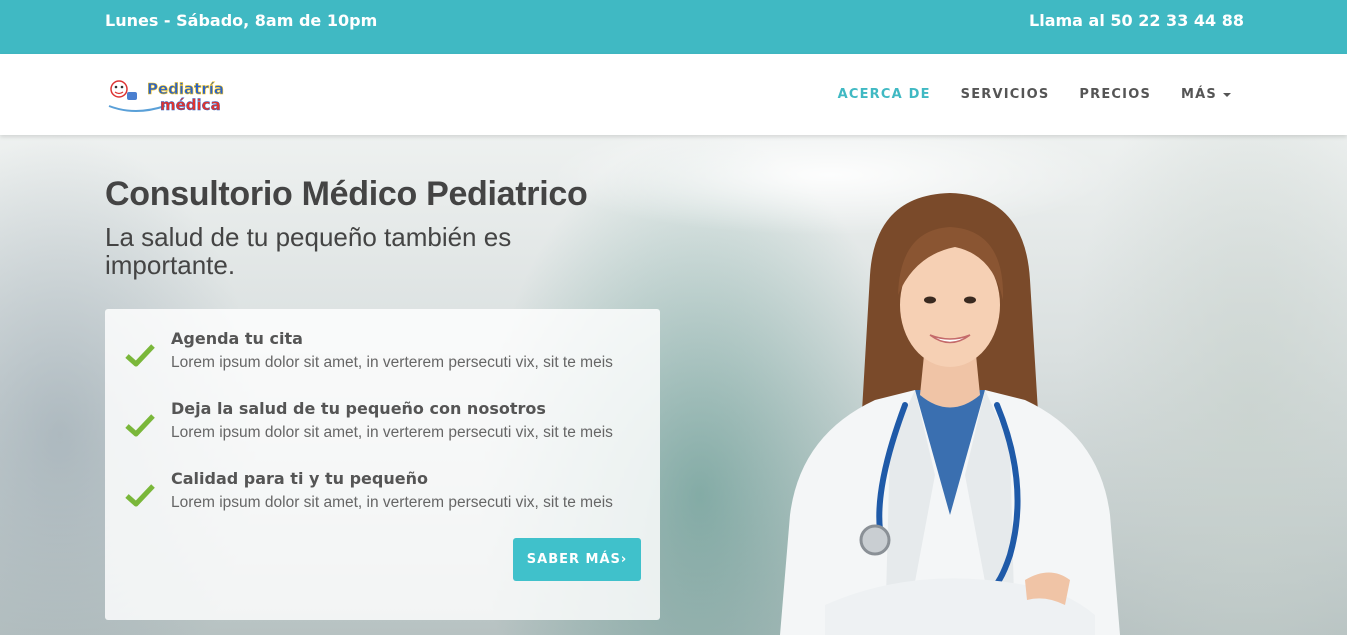  What do you see at coordinates (577, 559) in the screenshot?
I see `saber-mas-button: SABER MÁS›` at bounding box center [577, 559].